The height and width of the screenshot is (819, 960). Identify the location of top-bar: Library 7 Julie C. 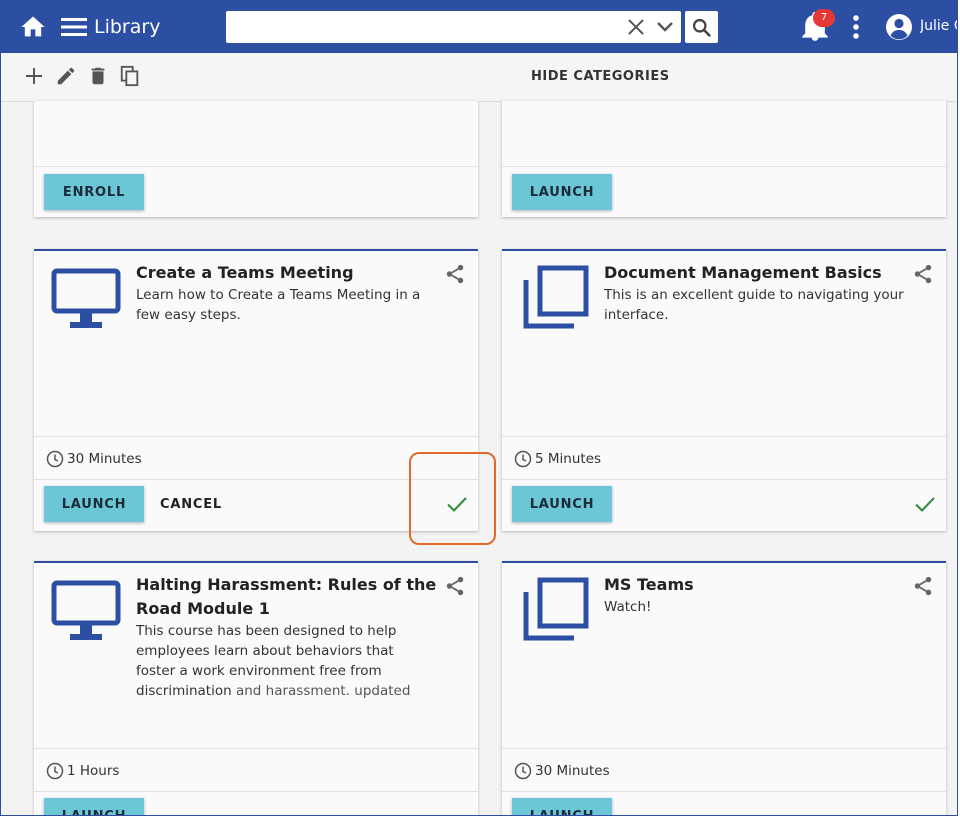
(479, 26).